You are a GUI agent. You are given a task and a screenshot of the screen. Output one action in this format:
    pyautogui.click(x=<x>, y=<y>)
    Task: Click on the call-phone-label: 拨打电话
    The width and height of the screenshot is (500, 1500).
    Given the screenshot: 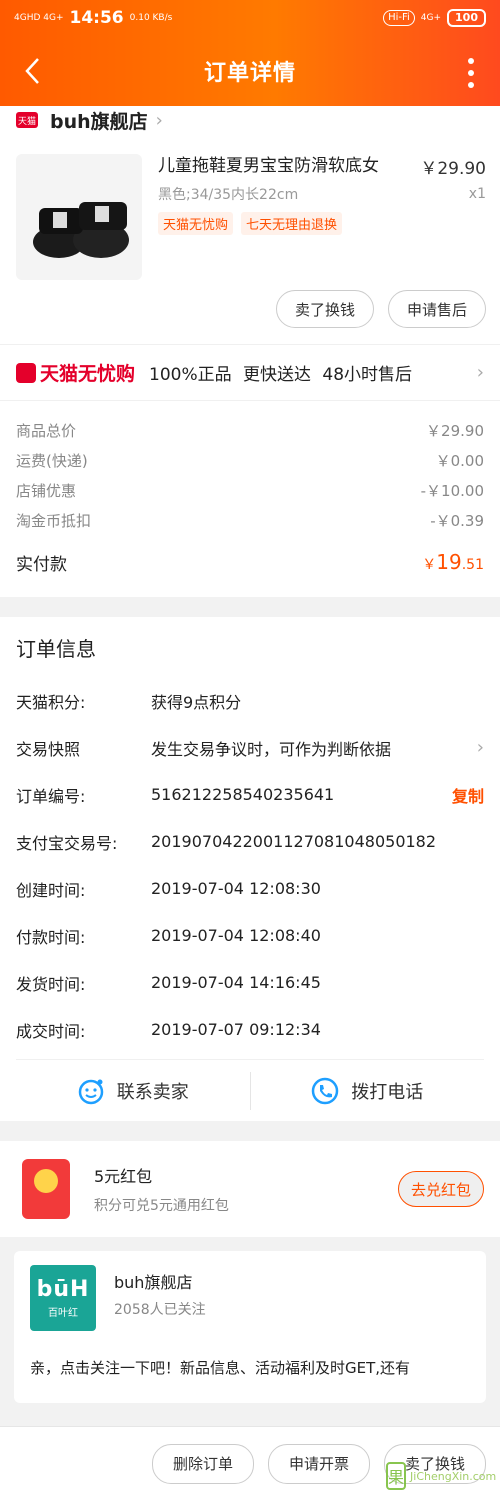 What is the action you would take?
    pyautogui.click(x=387, y=1092)
    